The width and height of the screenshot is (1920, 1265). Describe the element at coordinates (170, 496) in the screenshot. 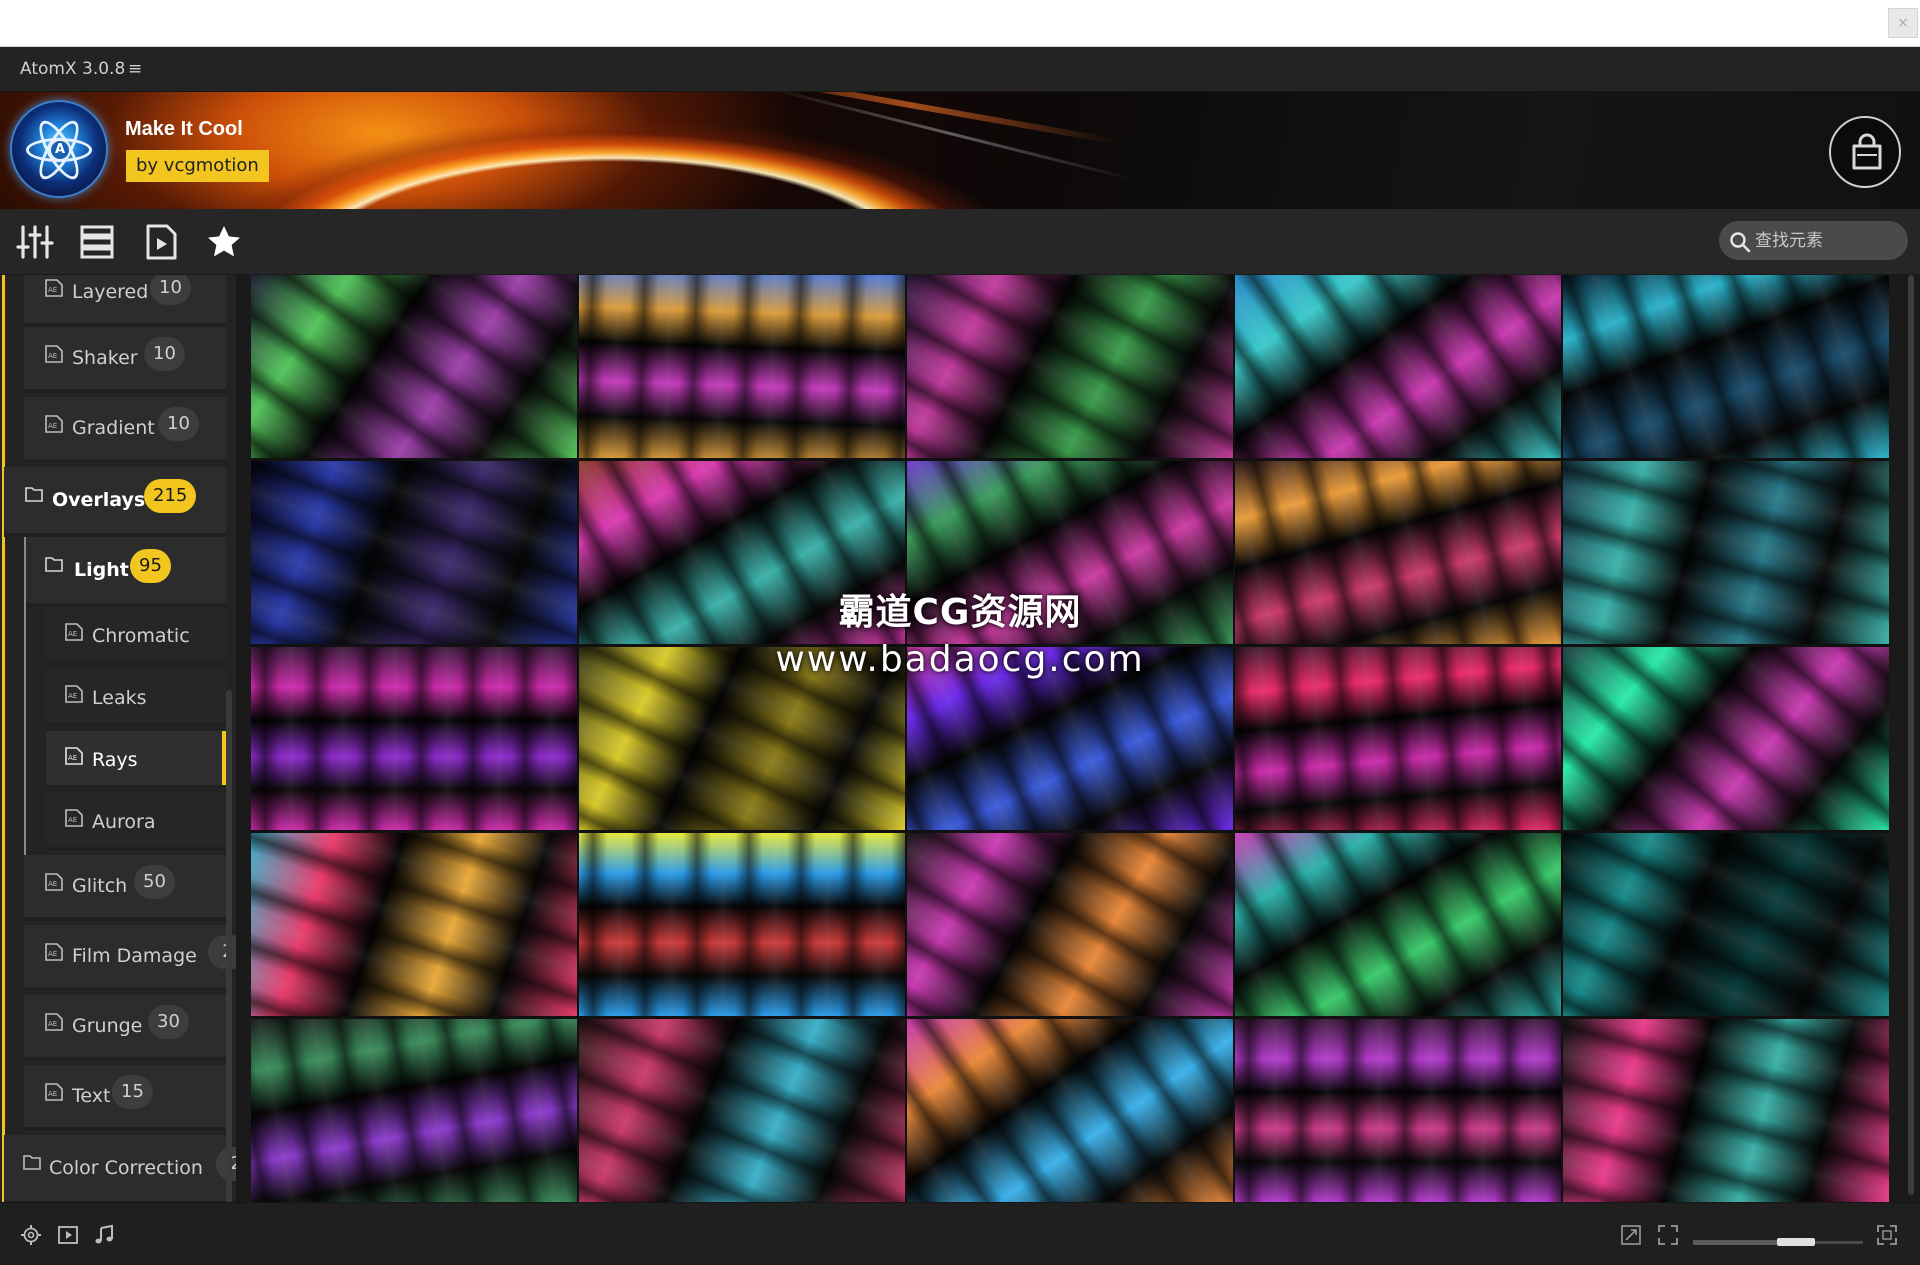

I see `count-badge: 215` at that location.